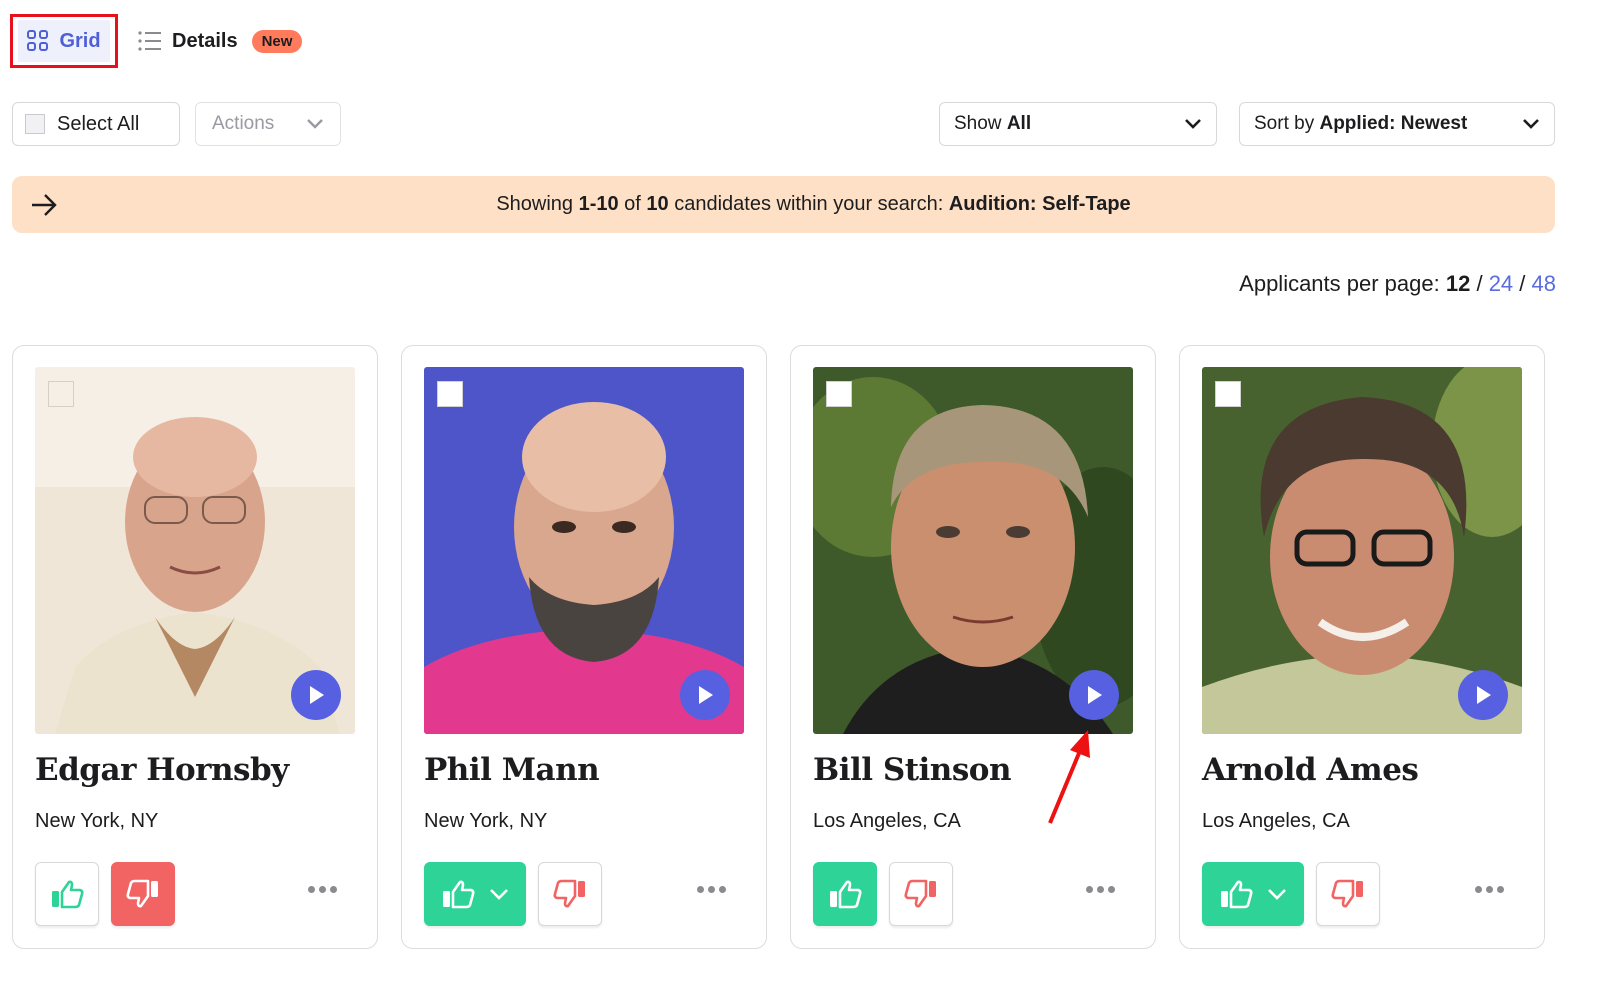  What do you see at coordinates (1310, 770) in the screenshot?
I see `candidate-name: Arnold Ames` at bounding box center [1310, 770].